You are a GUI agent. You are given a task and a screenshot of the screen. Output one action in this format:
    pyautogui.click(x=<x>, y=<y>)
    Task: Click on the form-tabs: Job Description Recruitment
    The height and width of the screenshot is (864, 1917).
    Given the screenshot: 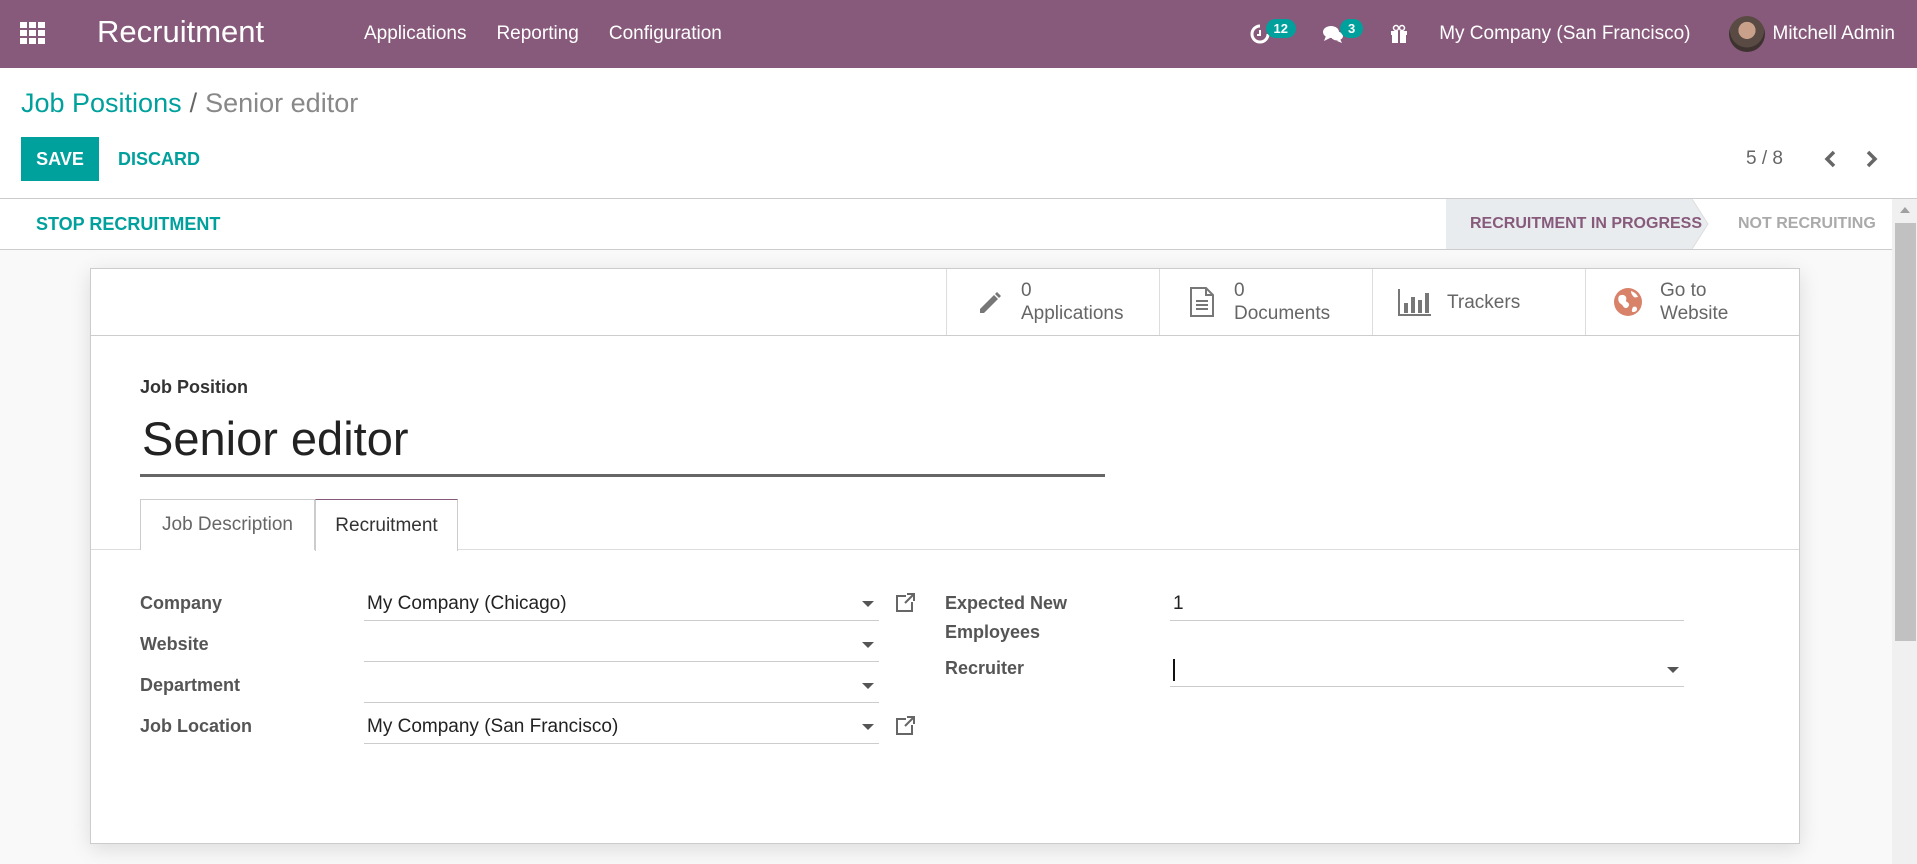 What is the action you would take?
    pyautogui.click(x=945, y=525)
    